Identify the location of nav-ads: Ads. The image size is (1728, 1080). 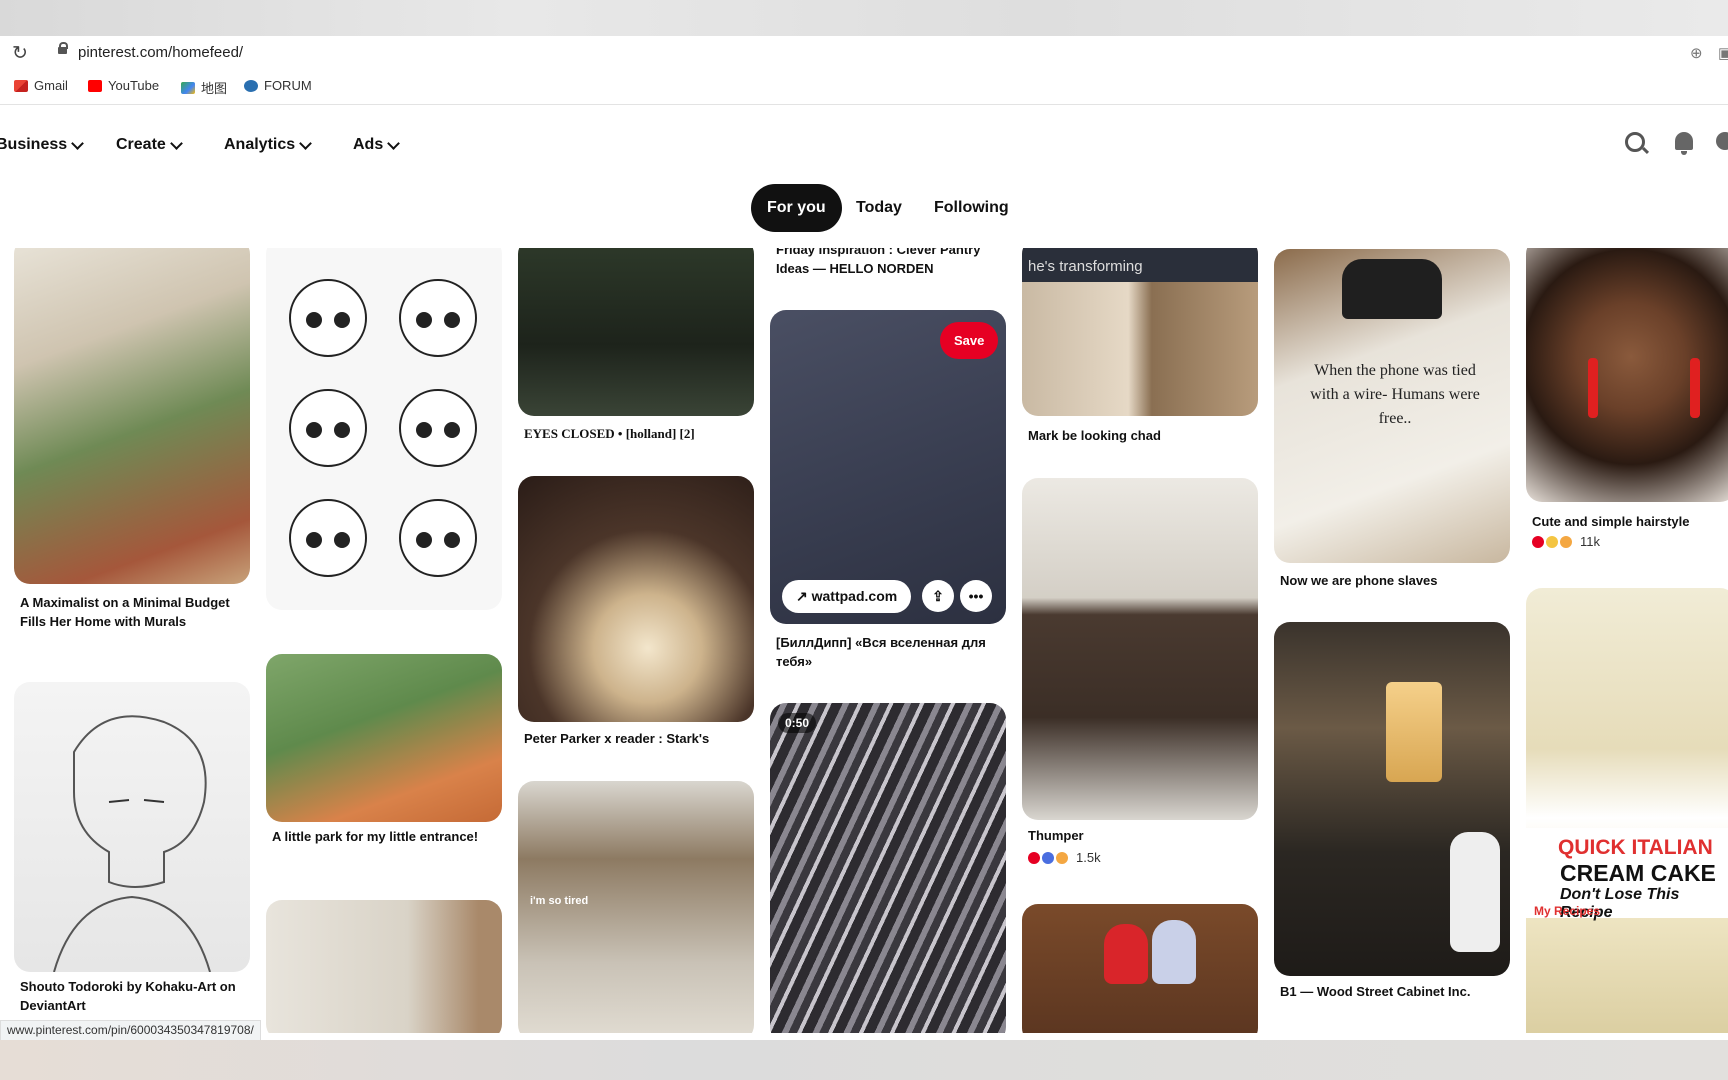
(377, 145).